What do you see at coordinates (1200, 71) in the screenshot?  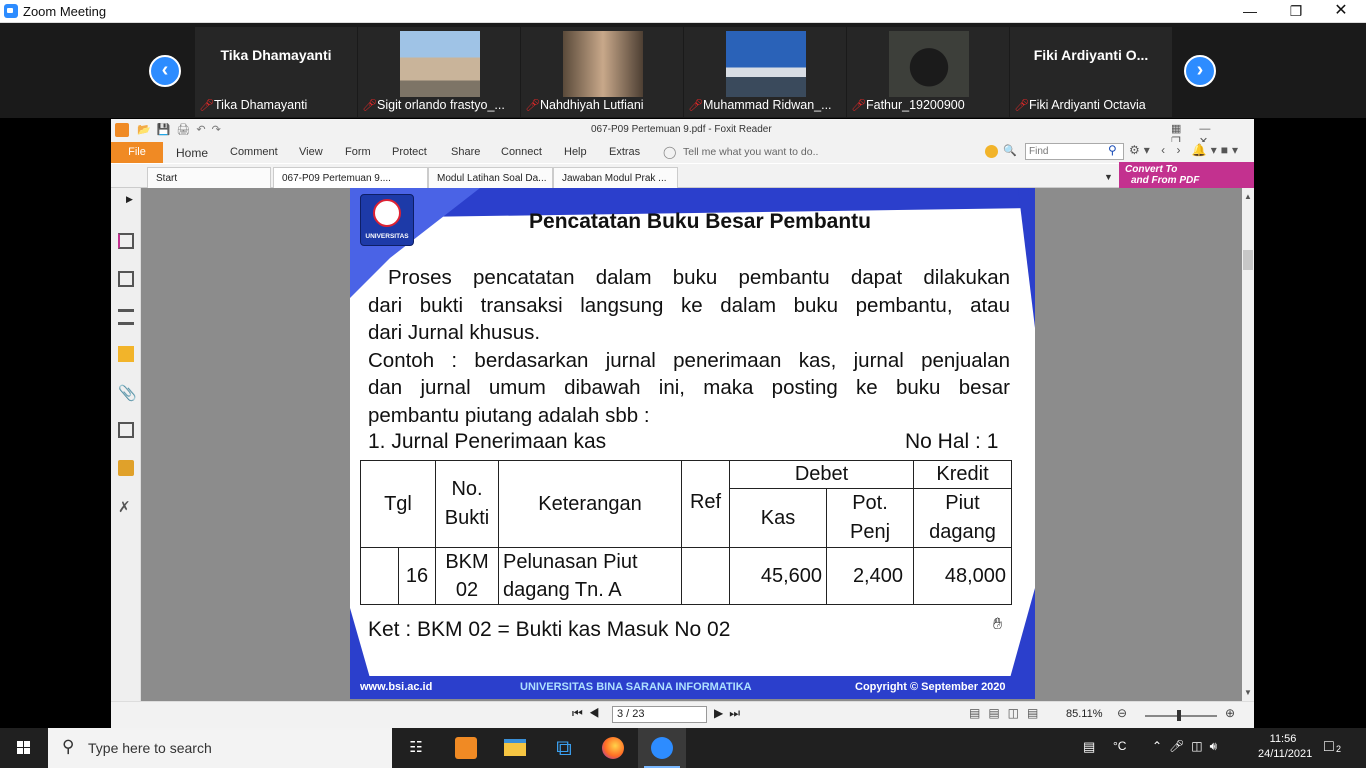 I see `next-participants-button: ›` at bounding box center [1200, 71].